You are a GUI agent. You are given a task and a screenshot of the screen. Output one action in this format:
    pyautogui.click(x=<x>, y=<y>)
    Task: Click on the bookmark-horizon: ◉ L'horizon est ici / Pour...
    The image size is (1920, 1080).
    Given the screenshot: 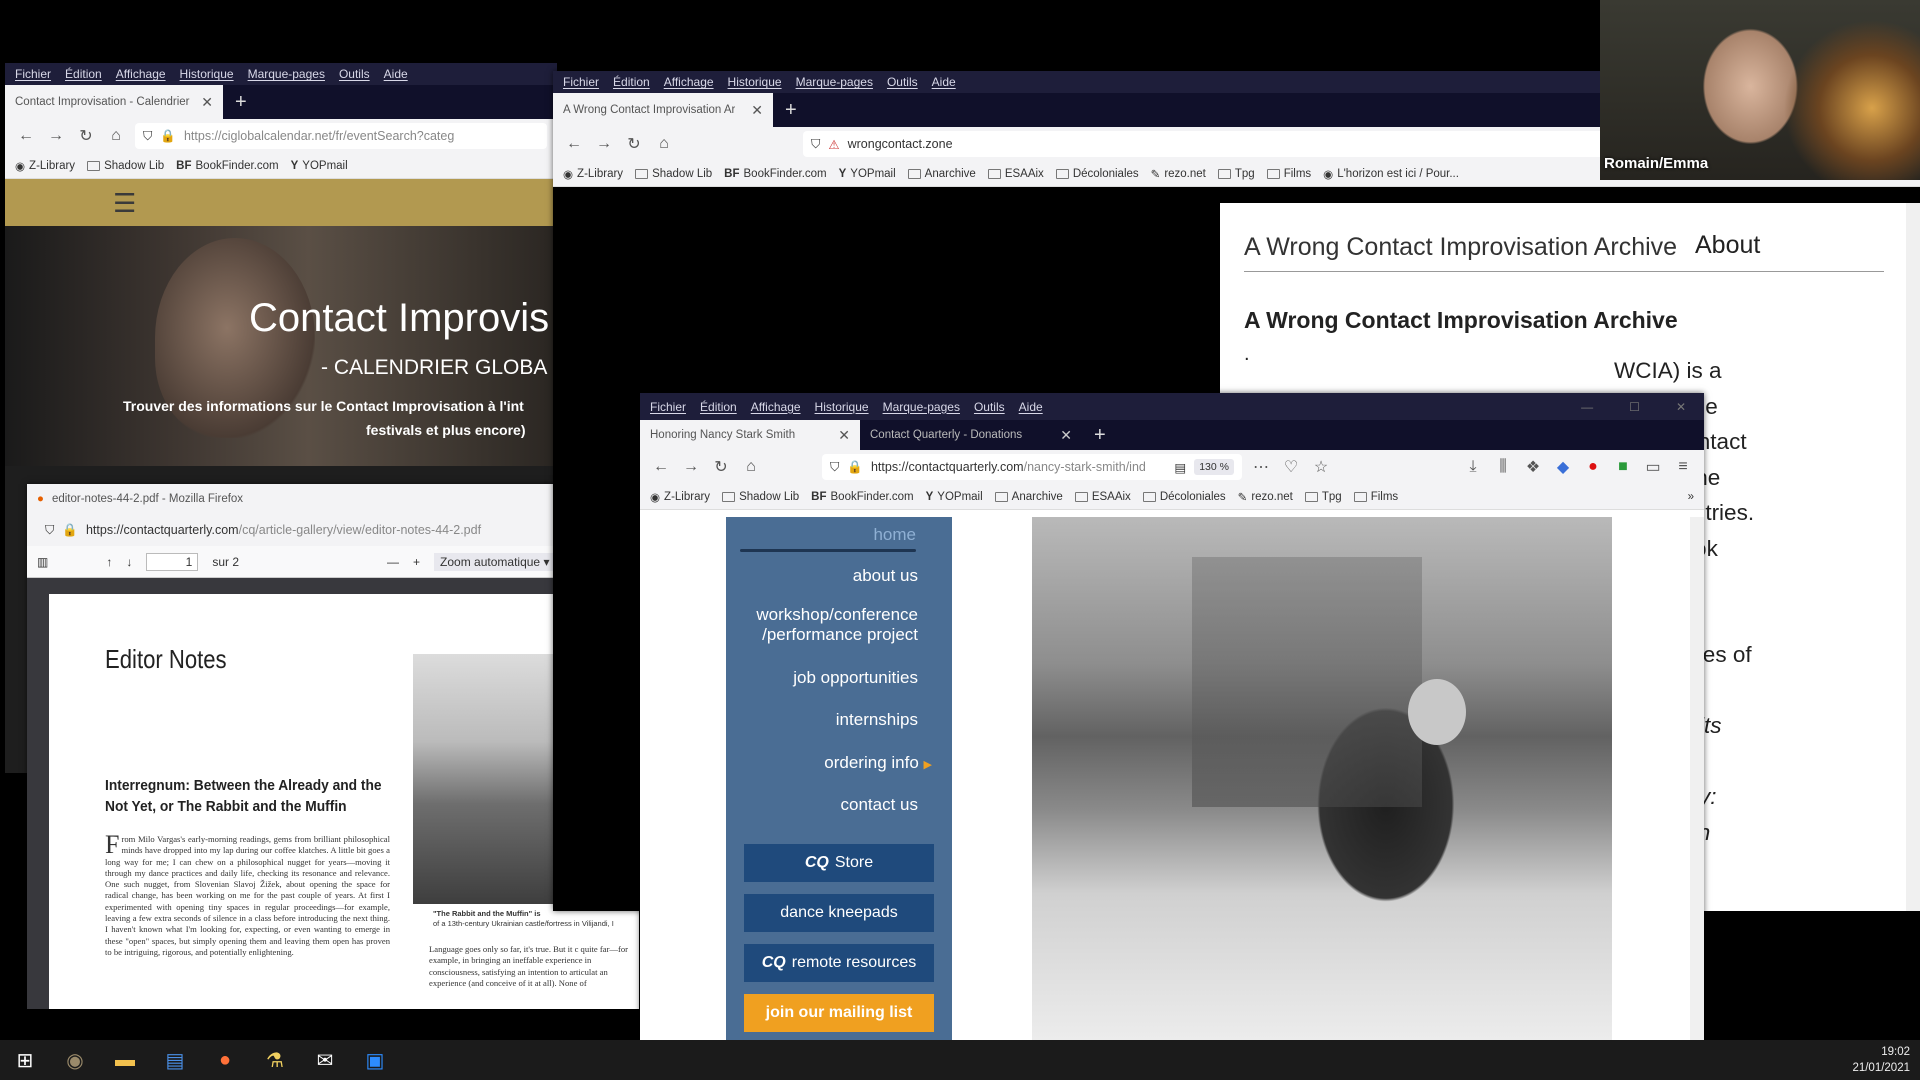 What is the action you would take?
    pyautogui.click(x=1391, y=174)
    